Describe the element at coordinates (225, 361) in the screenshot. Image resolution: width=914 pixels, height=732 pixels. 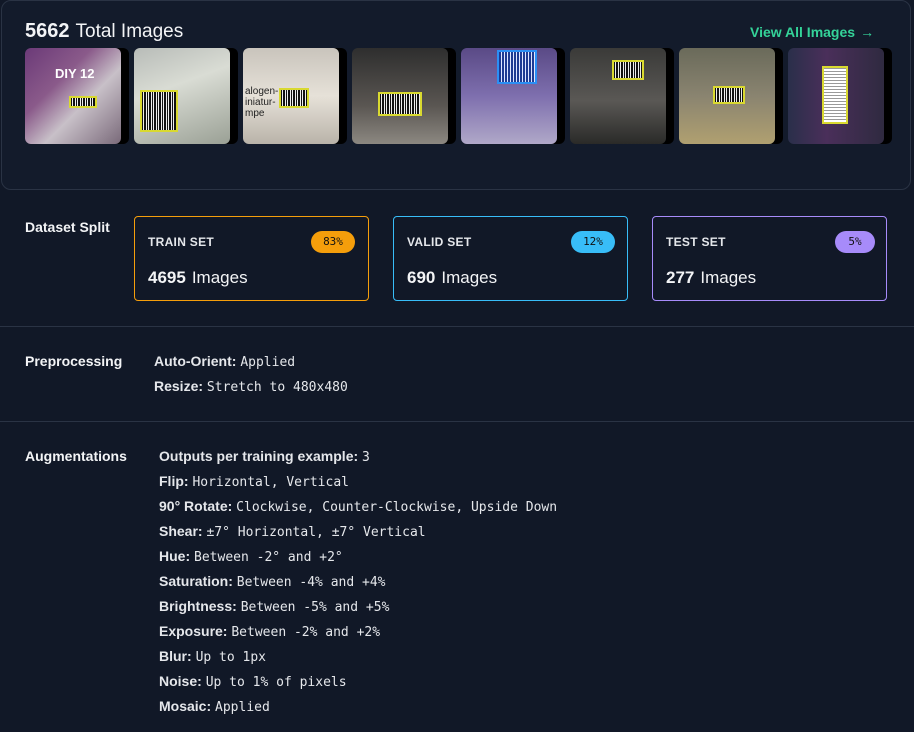
I see `preprocessing-item: Auto-Orient: Applied` at that location.